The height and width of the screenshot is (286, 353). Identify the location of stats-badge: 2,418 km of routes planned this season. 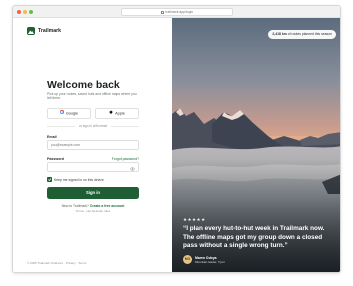
(302, 34).